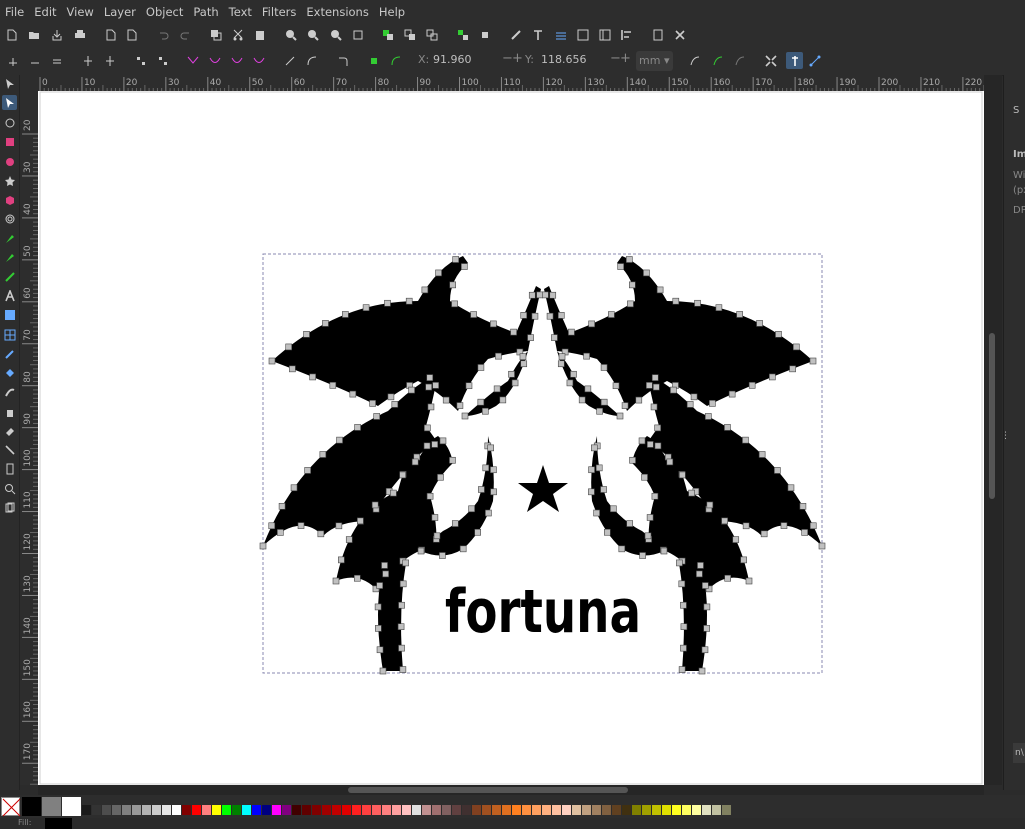 Image resolution: width=1025 pixels, height=829 pixels. I want to click on unit-select: mm ▾, so click(654, 61).